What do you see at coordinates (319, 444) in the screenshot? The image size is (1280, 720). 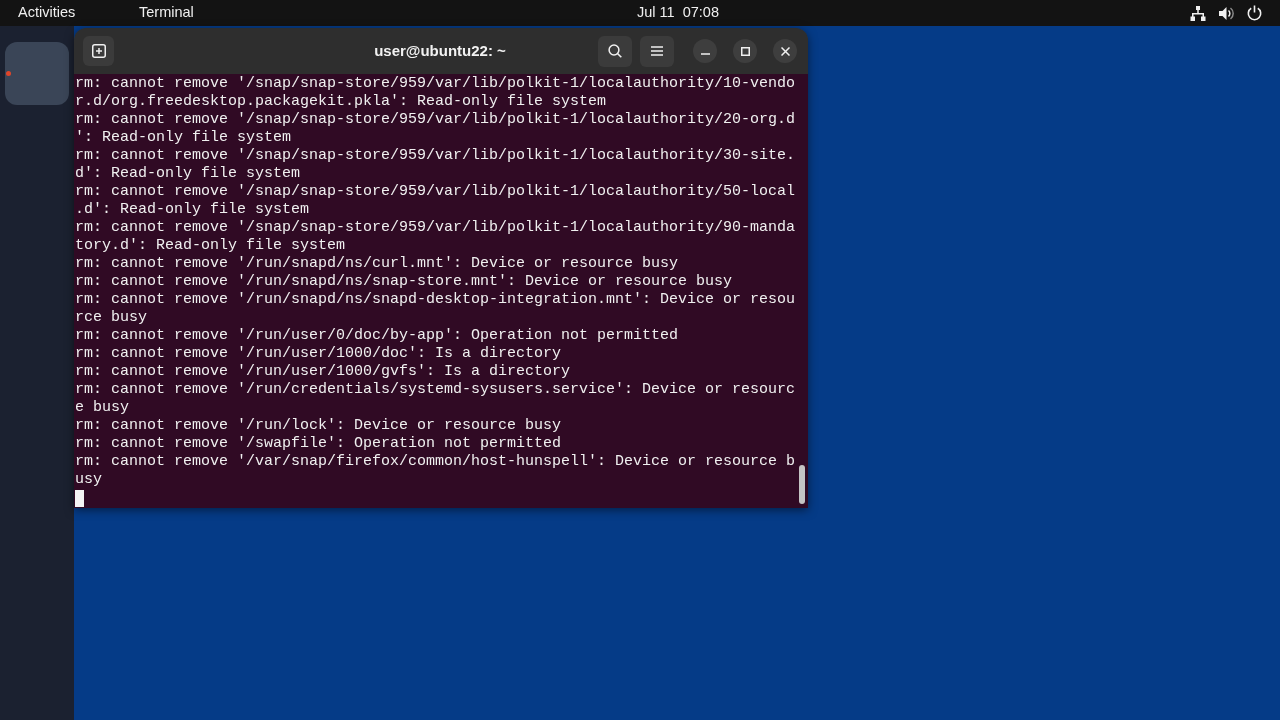 I see `terminal-line: rm: cannot remove '/swapfile': Operation not permitted` at bounding box center [319, 444].